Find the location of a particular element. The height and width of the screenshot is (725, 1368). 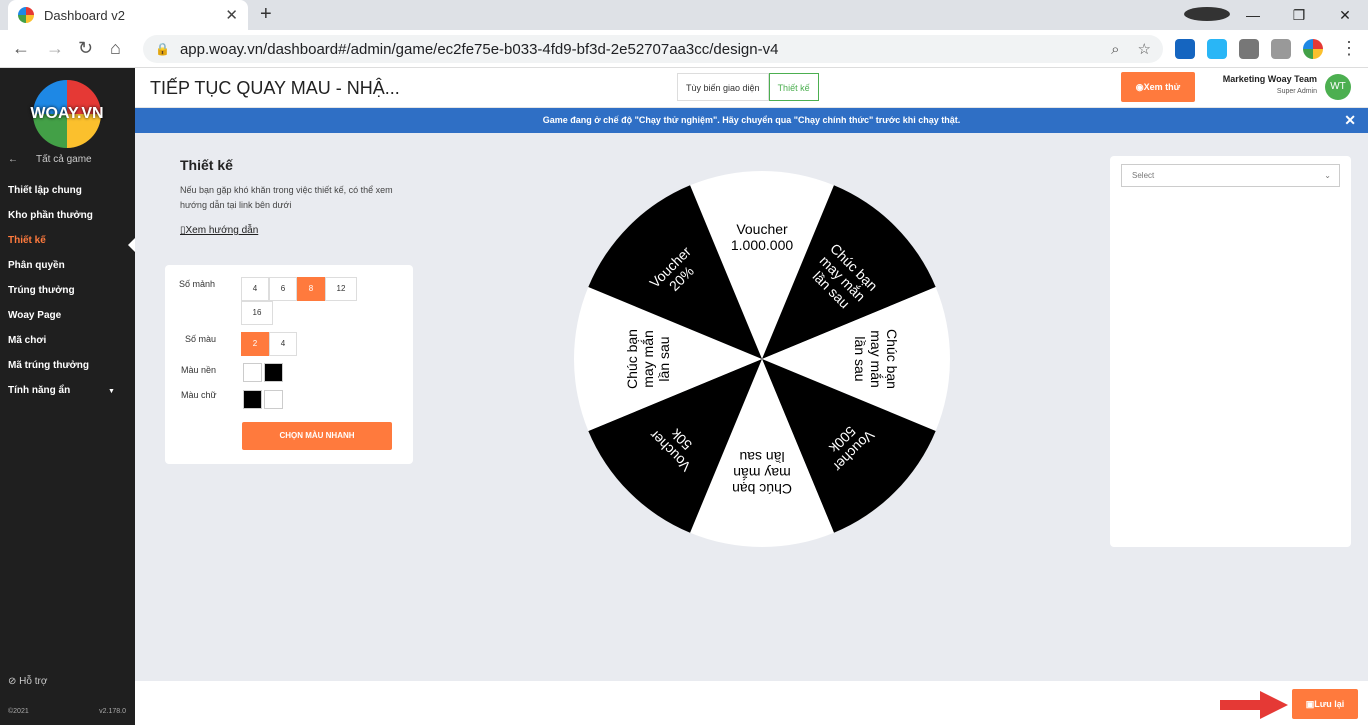

colors-option-2: 2 is located at coordinates (255, 344).